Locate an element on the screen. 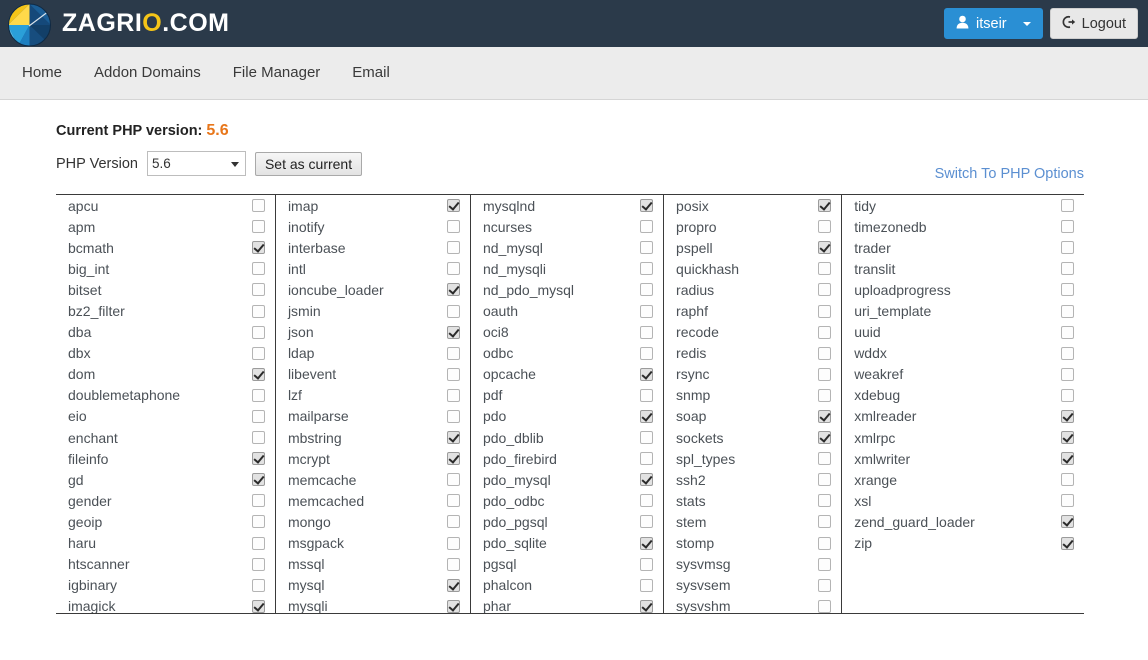  extension-row: igbinary is located at coordinates (165, 585).